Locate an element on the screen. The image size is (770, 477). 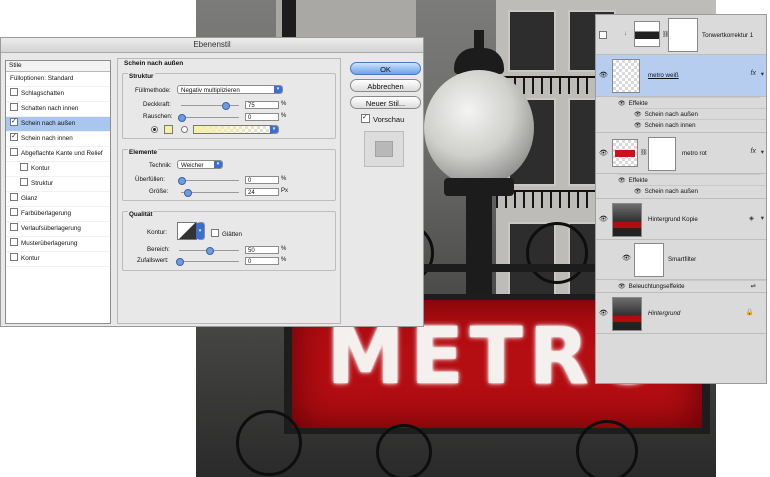
style-item-label: Schlagschatten is located at coordinates (43, 93).